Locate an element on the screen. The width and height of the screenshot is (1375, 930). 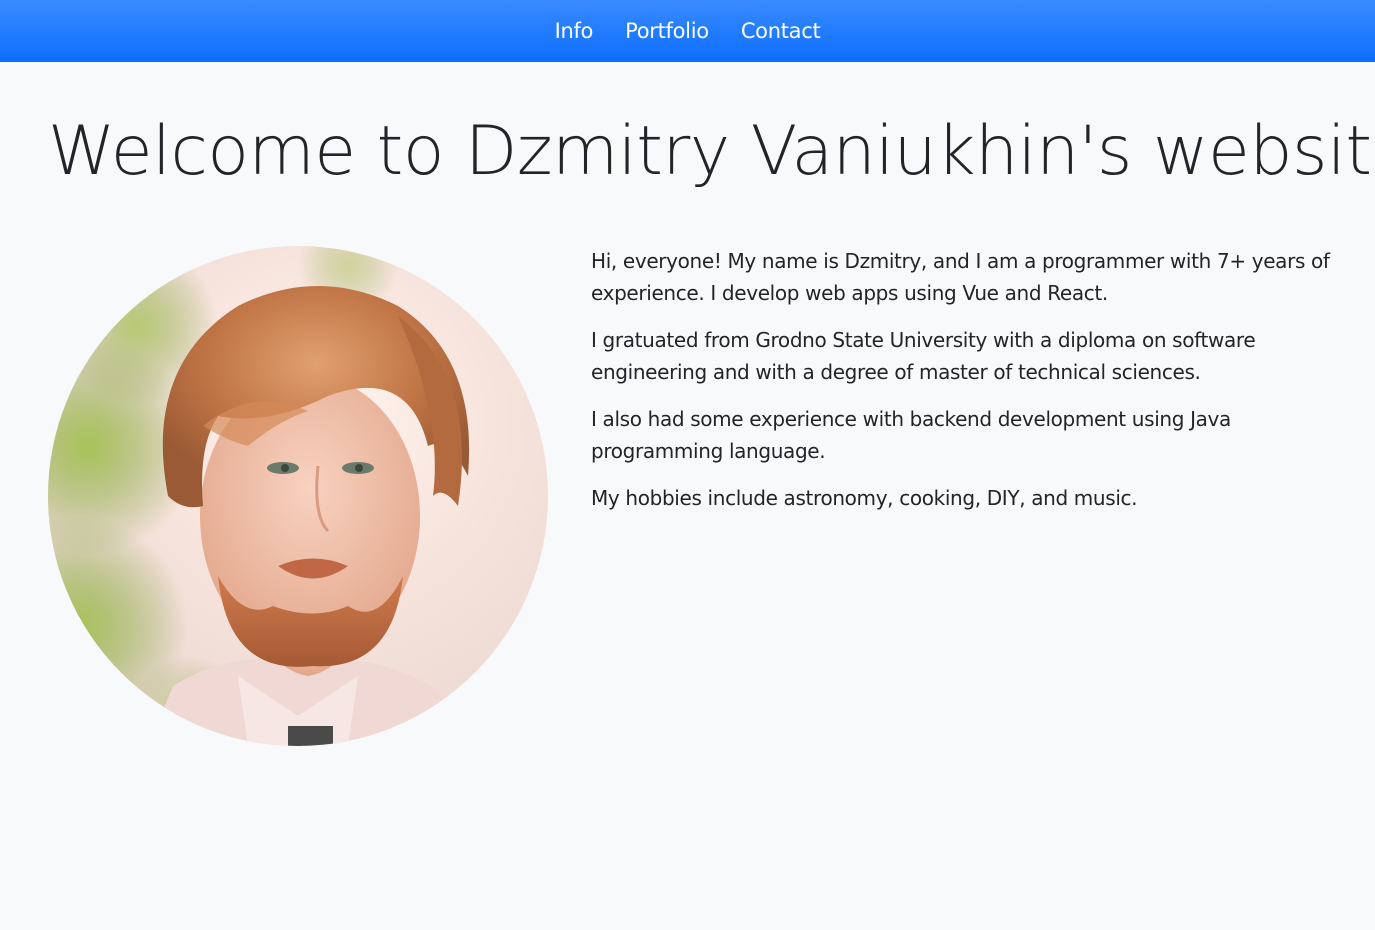
nav-link-info: Info is located at coordinates (574, 31).